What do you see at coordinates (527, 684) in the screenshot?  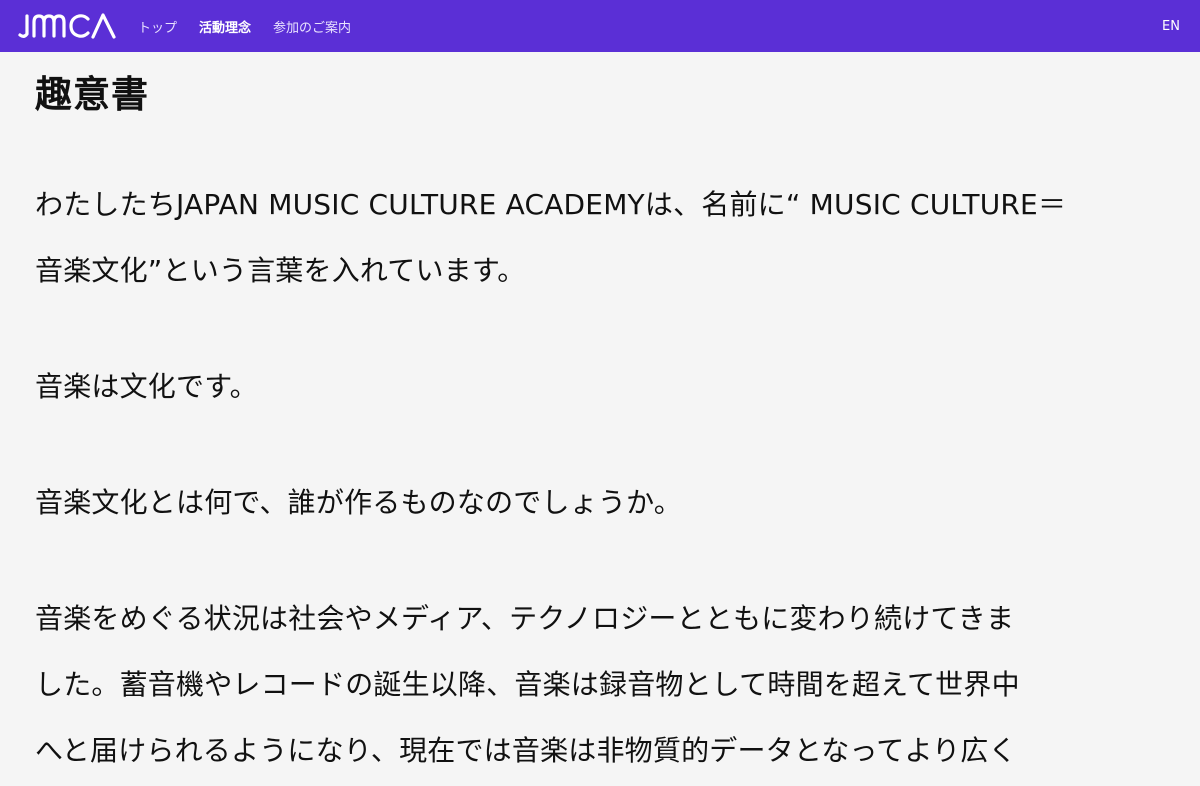 I see `paragraph-line: した。蓄音機やレコードの誕生以降、音楽は録音物として時間を超えて世界中` at bounding box center [527, 684].